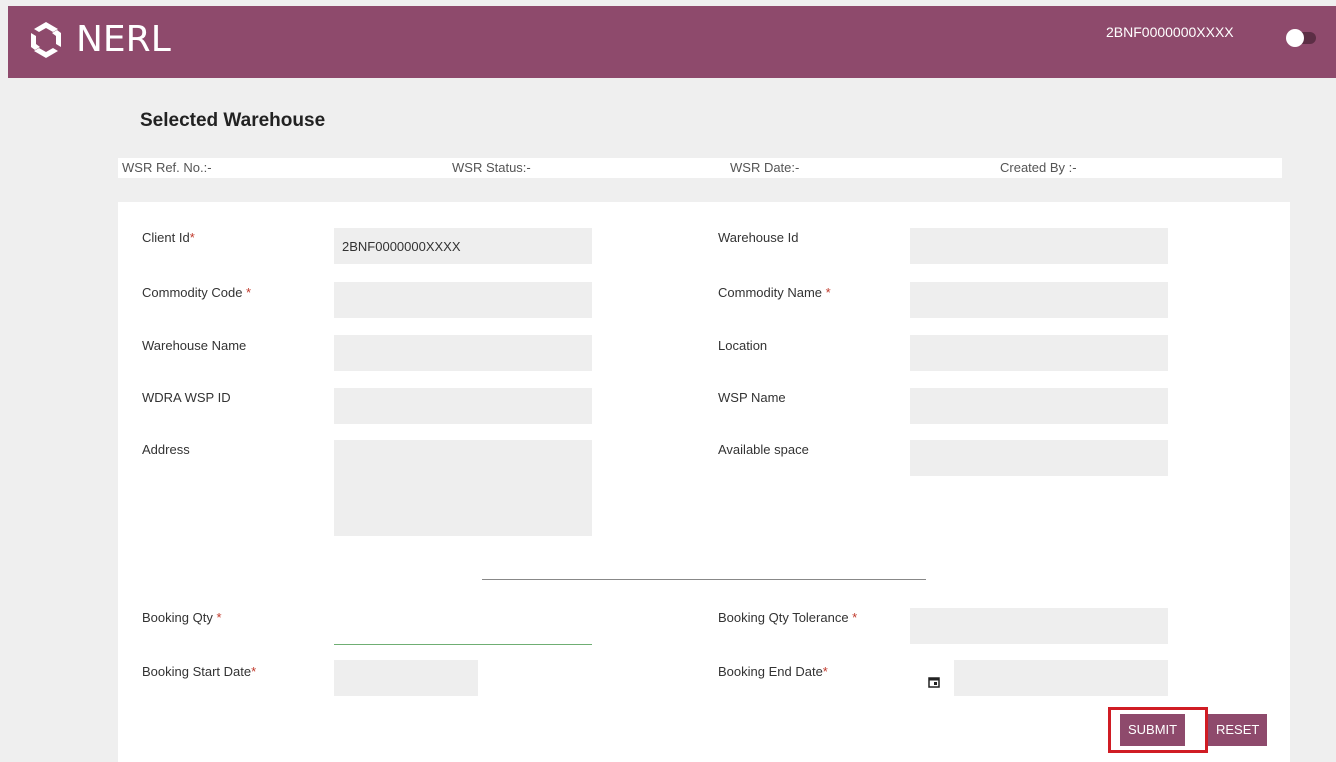  I want to click on commodity-code-field, so click(463, 300).